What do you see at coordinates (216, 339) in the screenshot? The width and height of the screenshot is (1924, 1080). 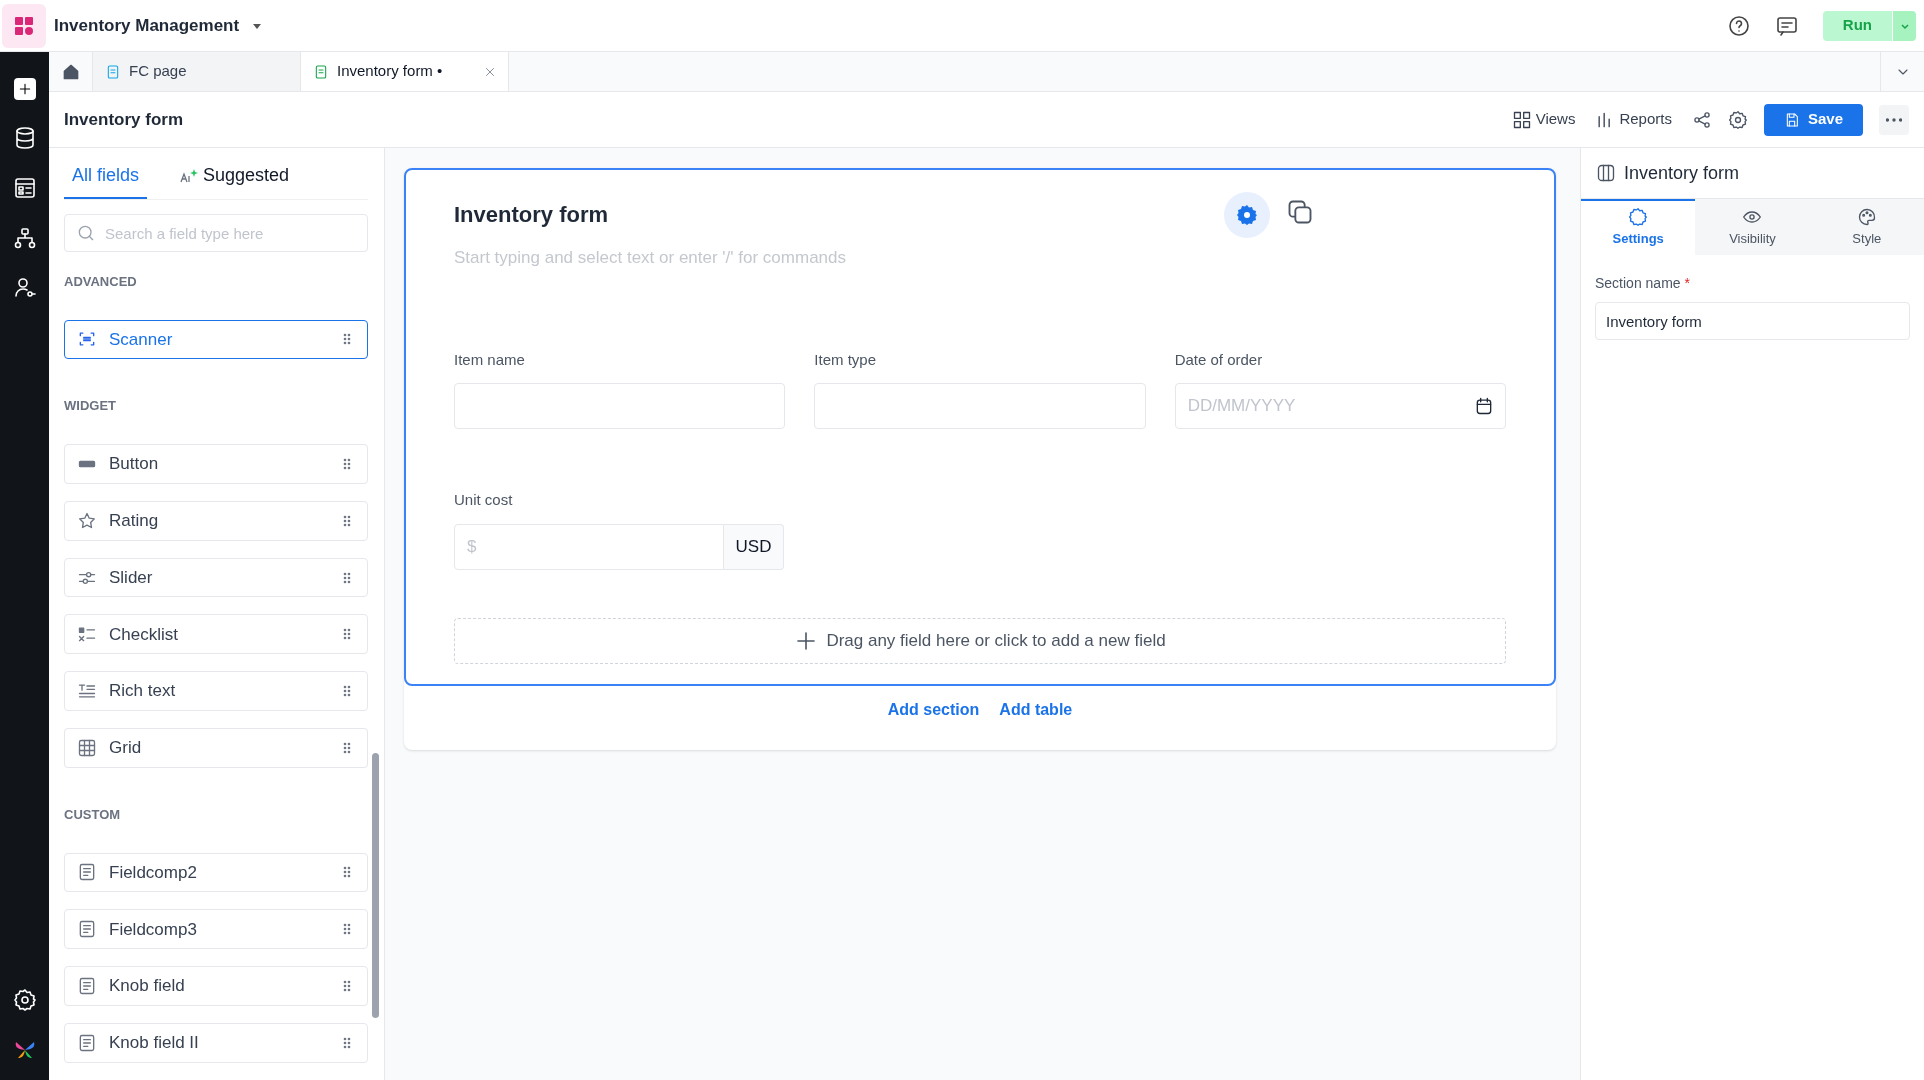 I see `field-type-item: Scanner` at bounding box center [216, 339].